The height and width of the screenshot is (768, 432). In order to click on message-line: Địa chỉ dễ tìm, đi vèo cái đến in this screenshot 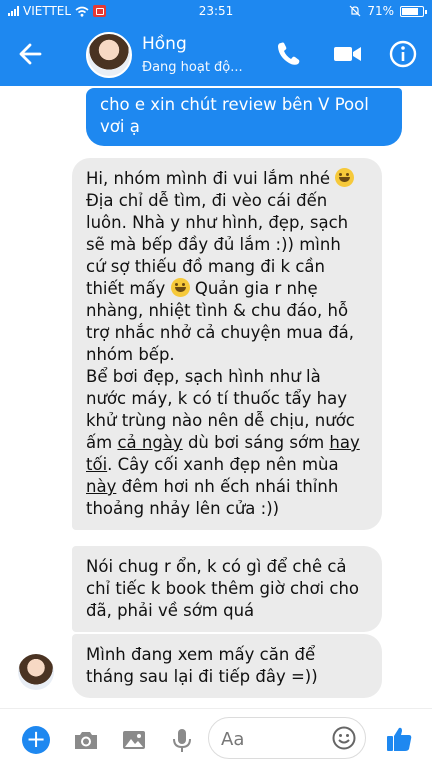, I will do `click(207, 200)`.